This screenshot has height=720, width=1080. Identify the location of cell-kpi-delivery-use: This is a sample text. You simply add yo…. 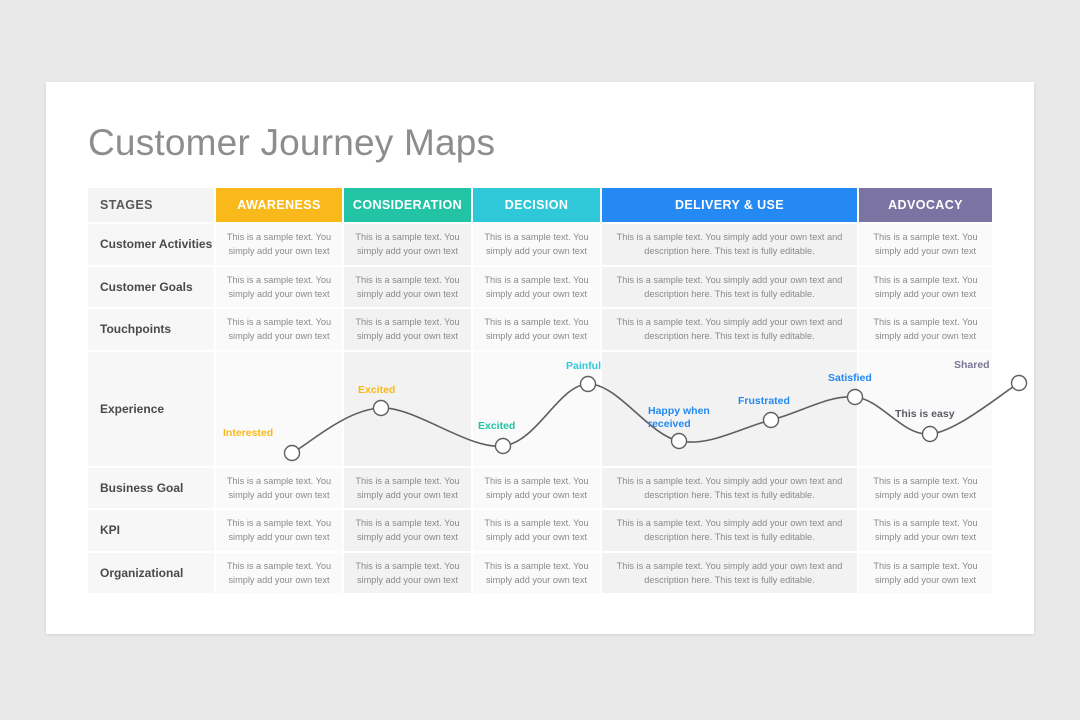
(730, 529).